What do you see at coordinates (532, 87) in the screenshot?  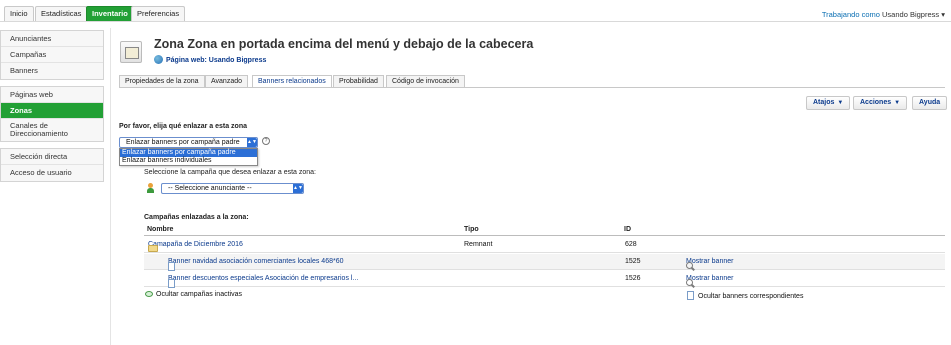 I see `tabs-underline` at bounding box center [532, 87].